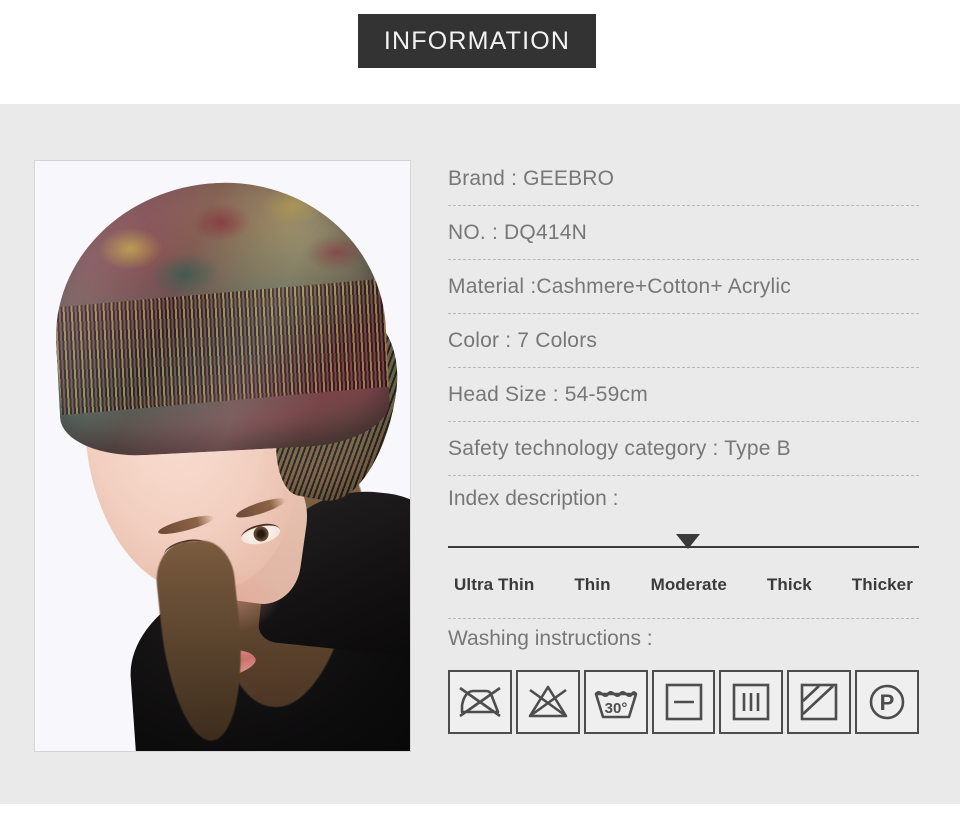 The height and width of the screenshot is (820, 960). I want to click on photo-beanie, so click(220, 317).